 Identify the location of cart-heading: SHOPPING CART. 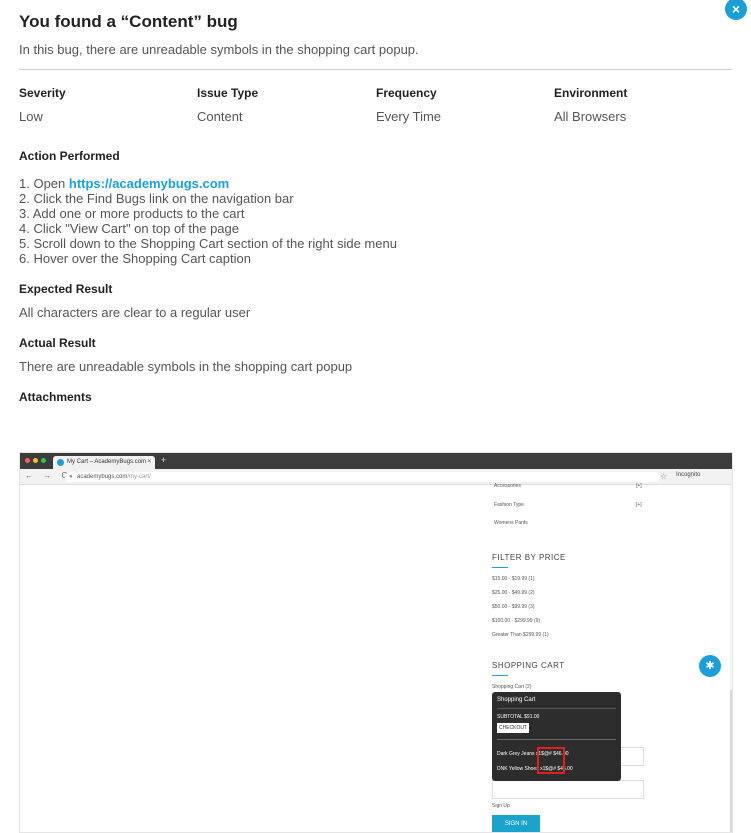
(528, 665).